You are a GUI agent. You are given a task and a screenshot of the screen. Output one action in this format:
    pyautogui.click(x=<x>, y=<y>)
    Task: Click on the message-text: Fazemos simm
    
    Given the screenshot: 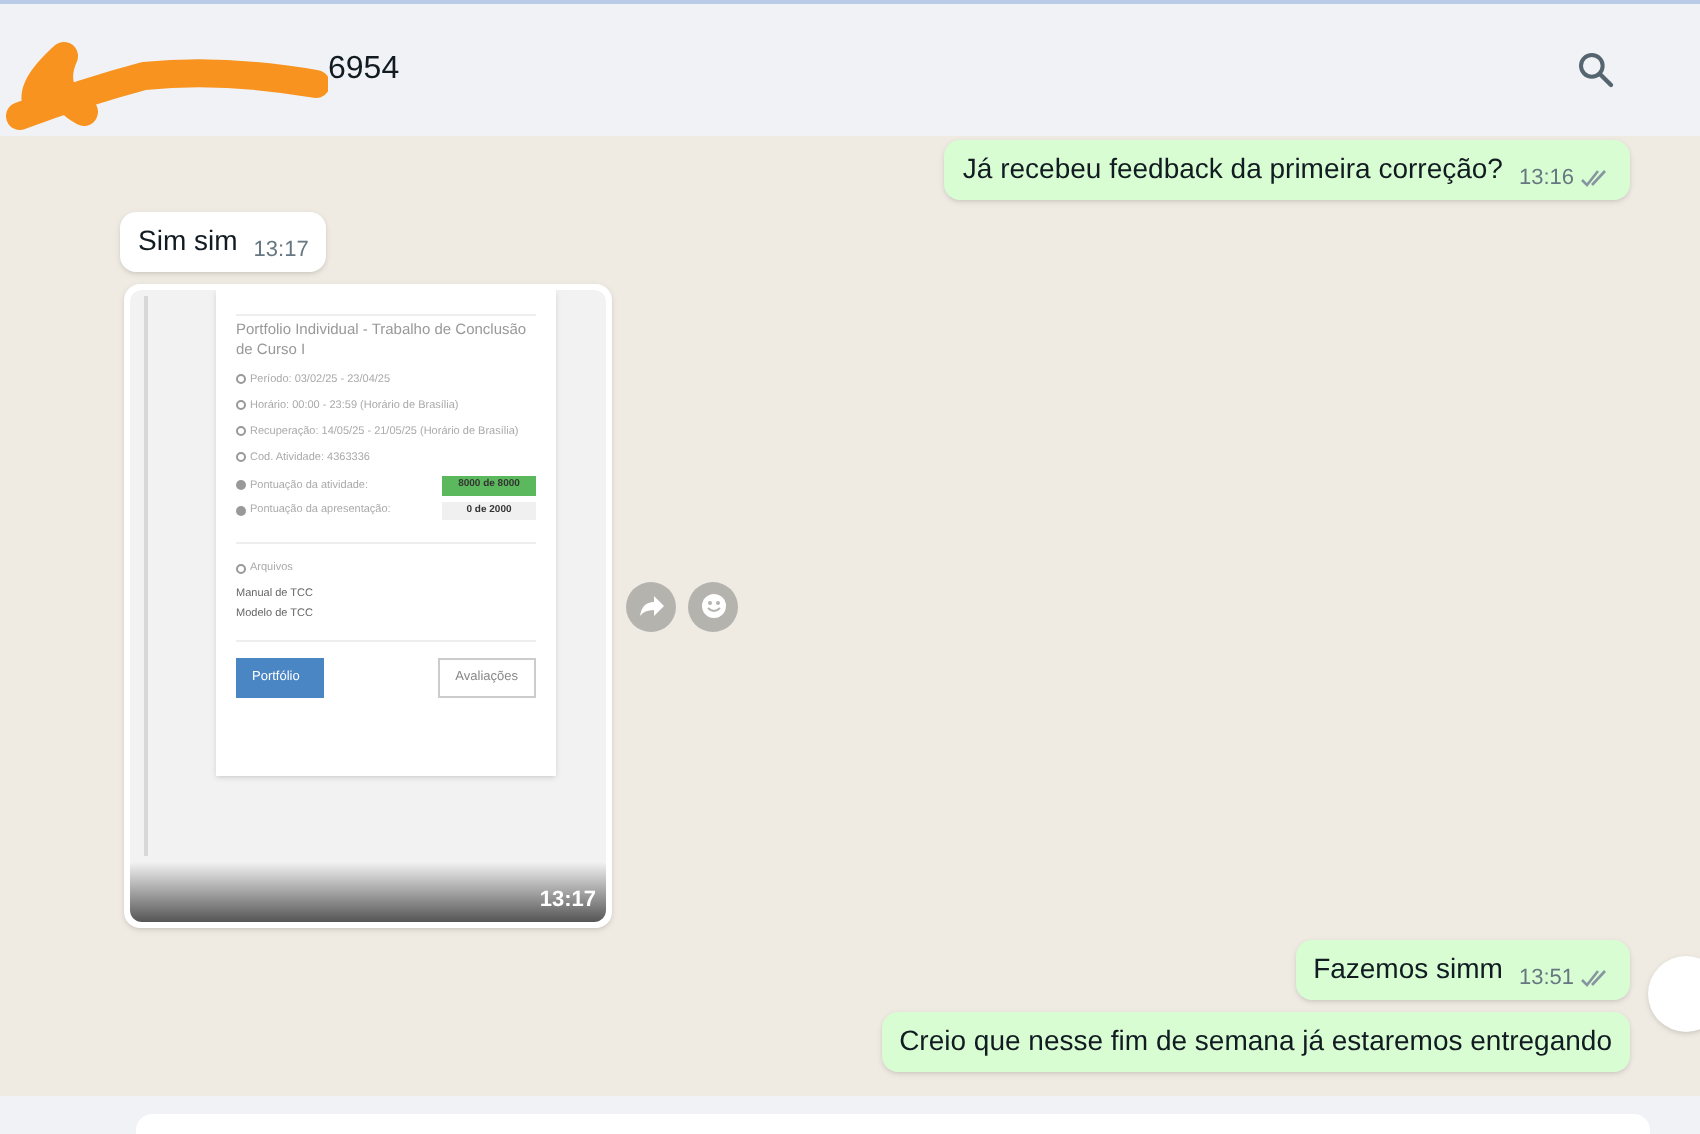 What is the action you would take?
    pyautogui.click(x=1408, y=969)
    